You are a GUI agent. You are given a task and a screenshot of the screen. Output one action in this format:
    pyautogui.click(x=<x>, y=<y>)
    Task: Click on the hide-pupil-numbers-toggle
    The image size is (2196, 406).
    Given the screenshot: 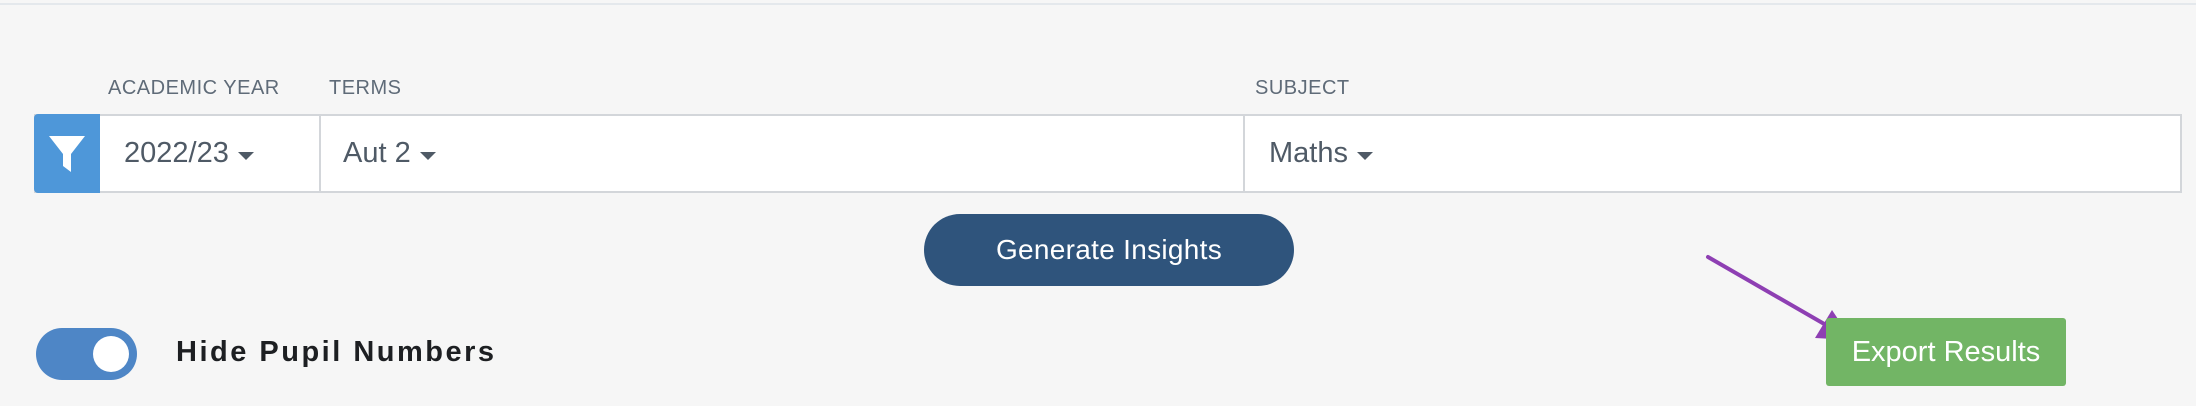 What is the action you would take?
    pyautogui.click(x=86, y=354)
    